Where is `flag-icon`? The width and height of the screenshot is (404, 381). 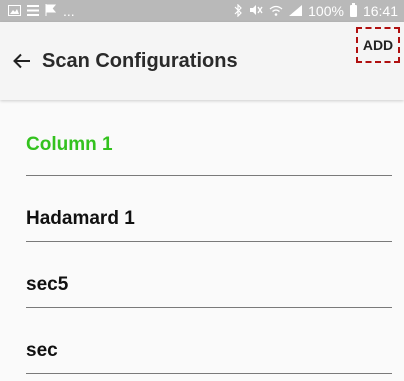
flag-icon is located at coordinates (51, 11).